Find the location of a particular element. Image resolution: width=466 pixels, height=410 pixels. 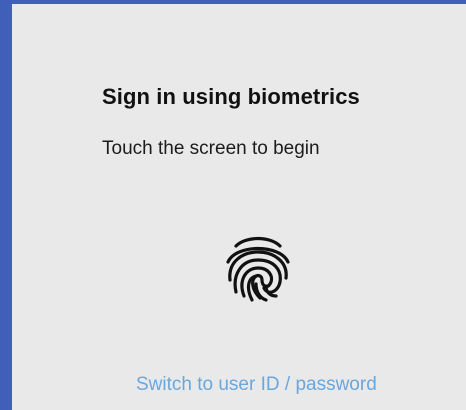

fingerprint-icon is located at coordinates (258, 268).